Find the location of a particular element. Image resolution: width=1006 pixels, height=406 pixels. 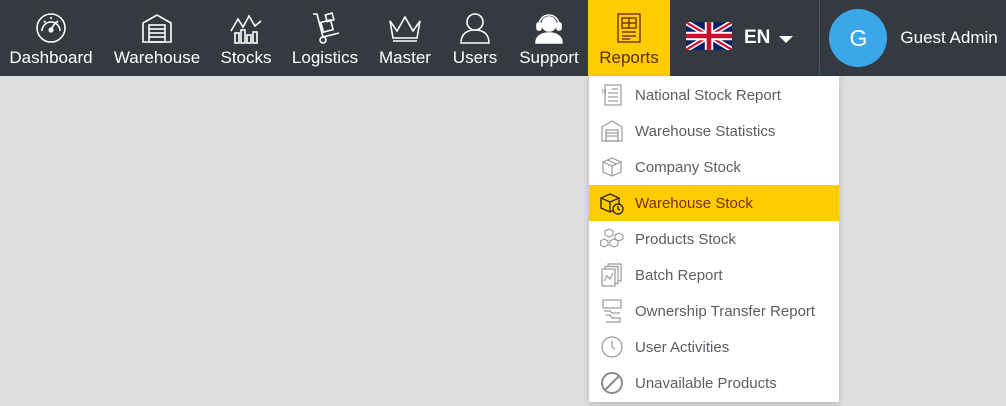

svg-text: N is located at coordinates (604, 92).